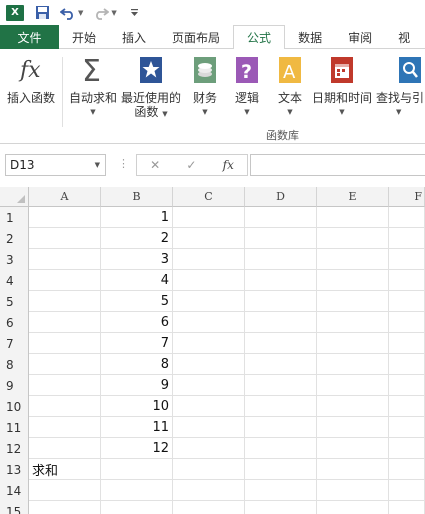 The width and height of the screenshot is (425, 514). I want to click on text-button: A 文本 ▼, so click(290, 87).